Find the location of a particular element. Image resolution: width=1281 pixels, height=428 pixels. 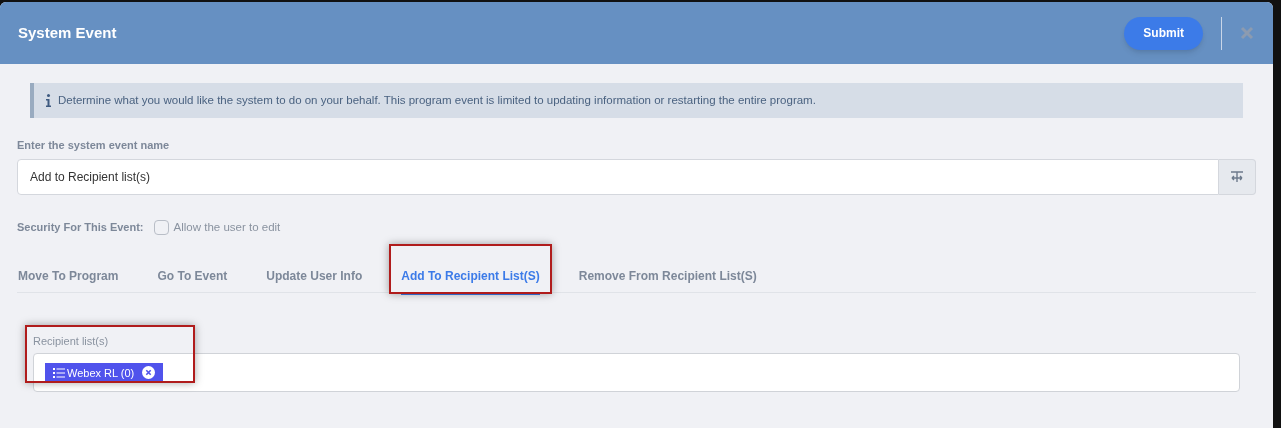

field-label: Enter the system event name is located at coordinates (94, 145).